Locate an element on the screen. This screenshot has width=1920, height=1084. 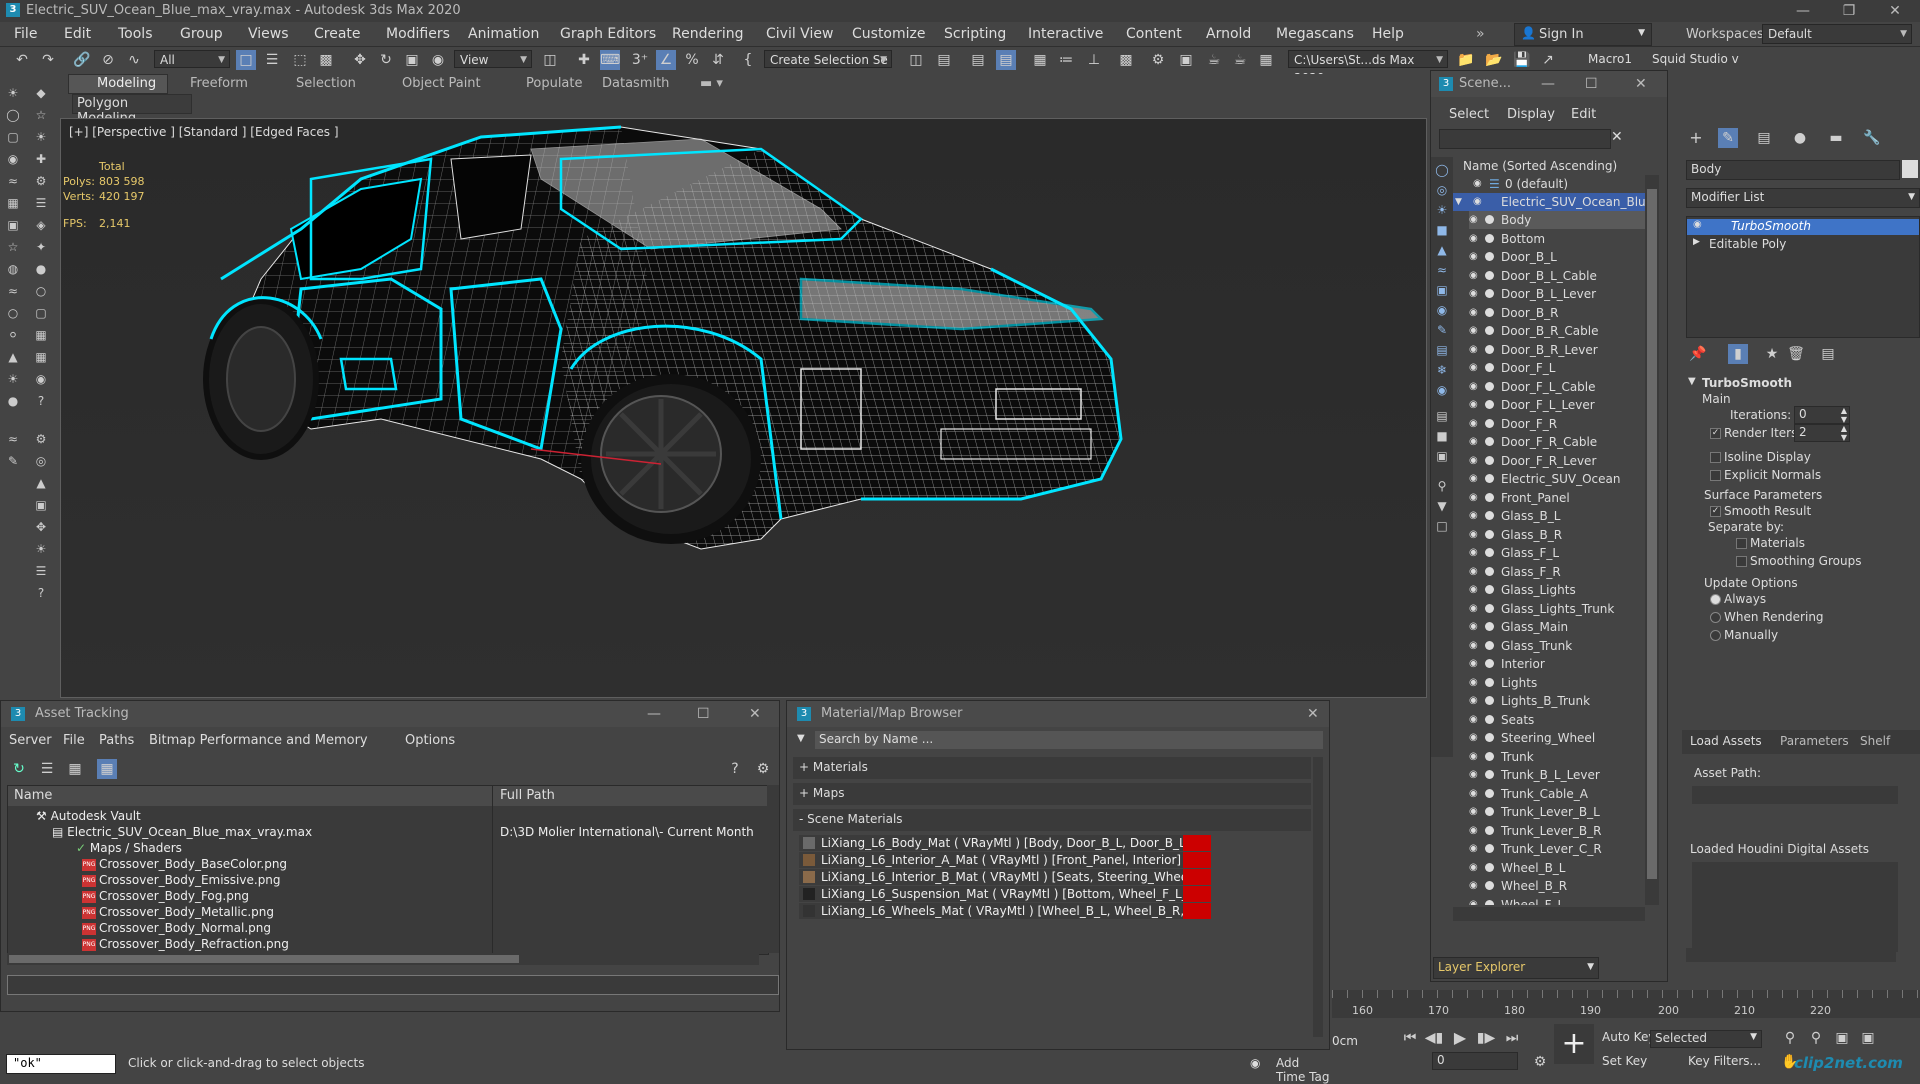
tab-populate: Populate is located at coordinates (554, 83).